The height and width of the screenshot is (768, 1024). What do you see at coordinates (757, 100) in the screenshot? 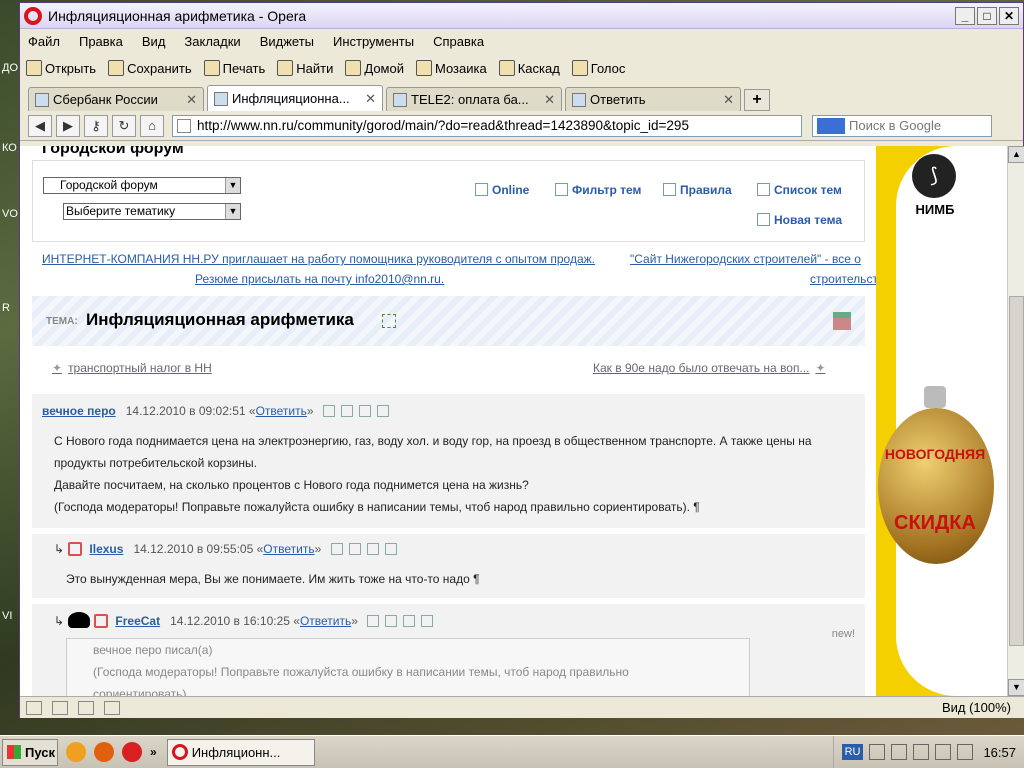
I see `new-tab-button: +` at bounding box center [757, 100].